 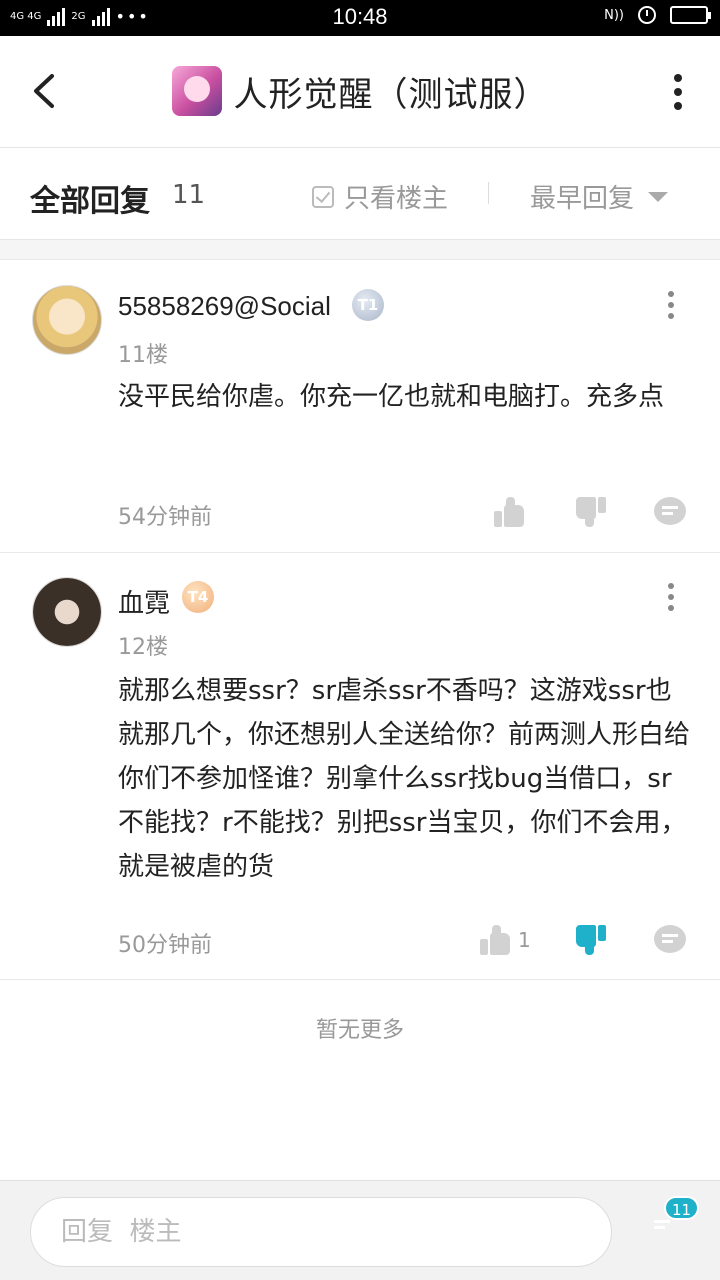 I want to click on app-logo, so click(x=196, y=91).